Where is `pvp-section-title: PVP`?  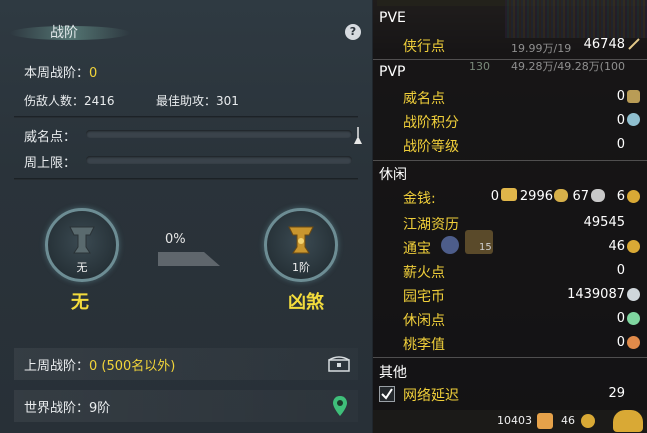 pvp-section-title: PVP is located at coordinates (392, 72).